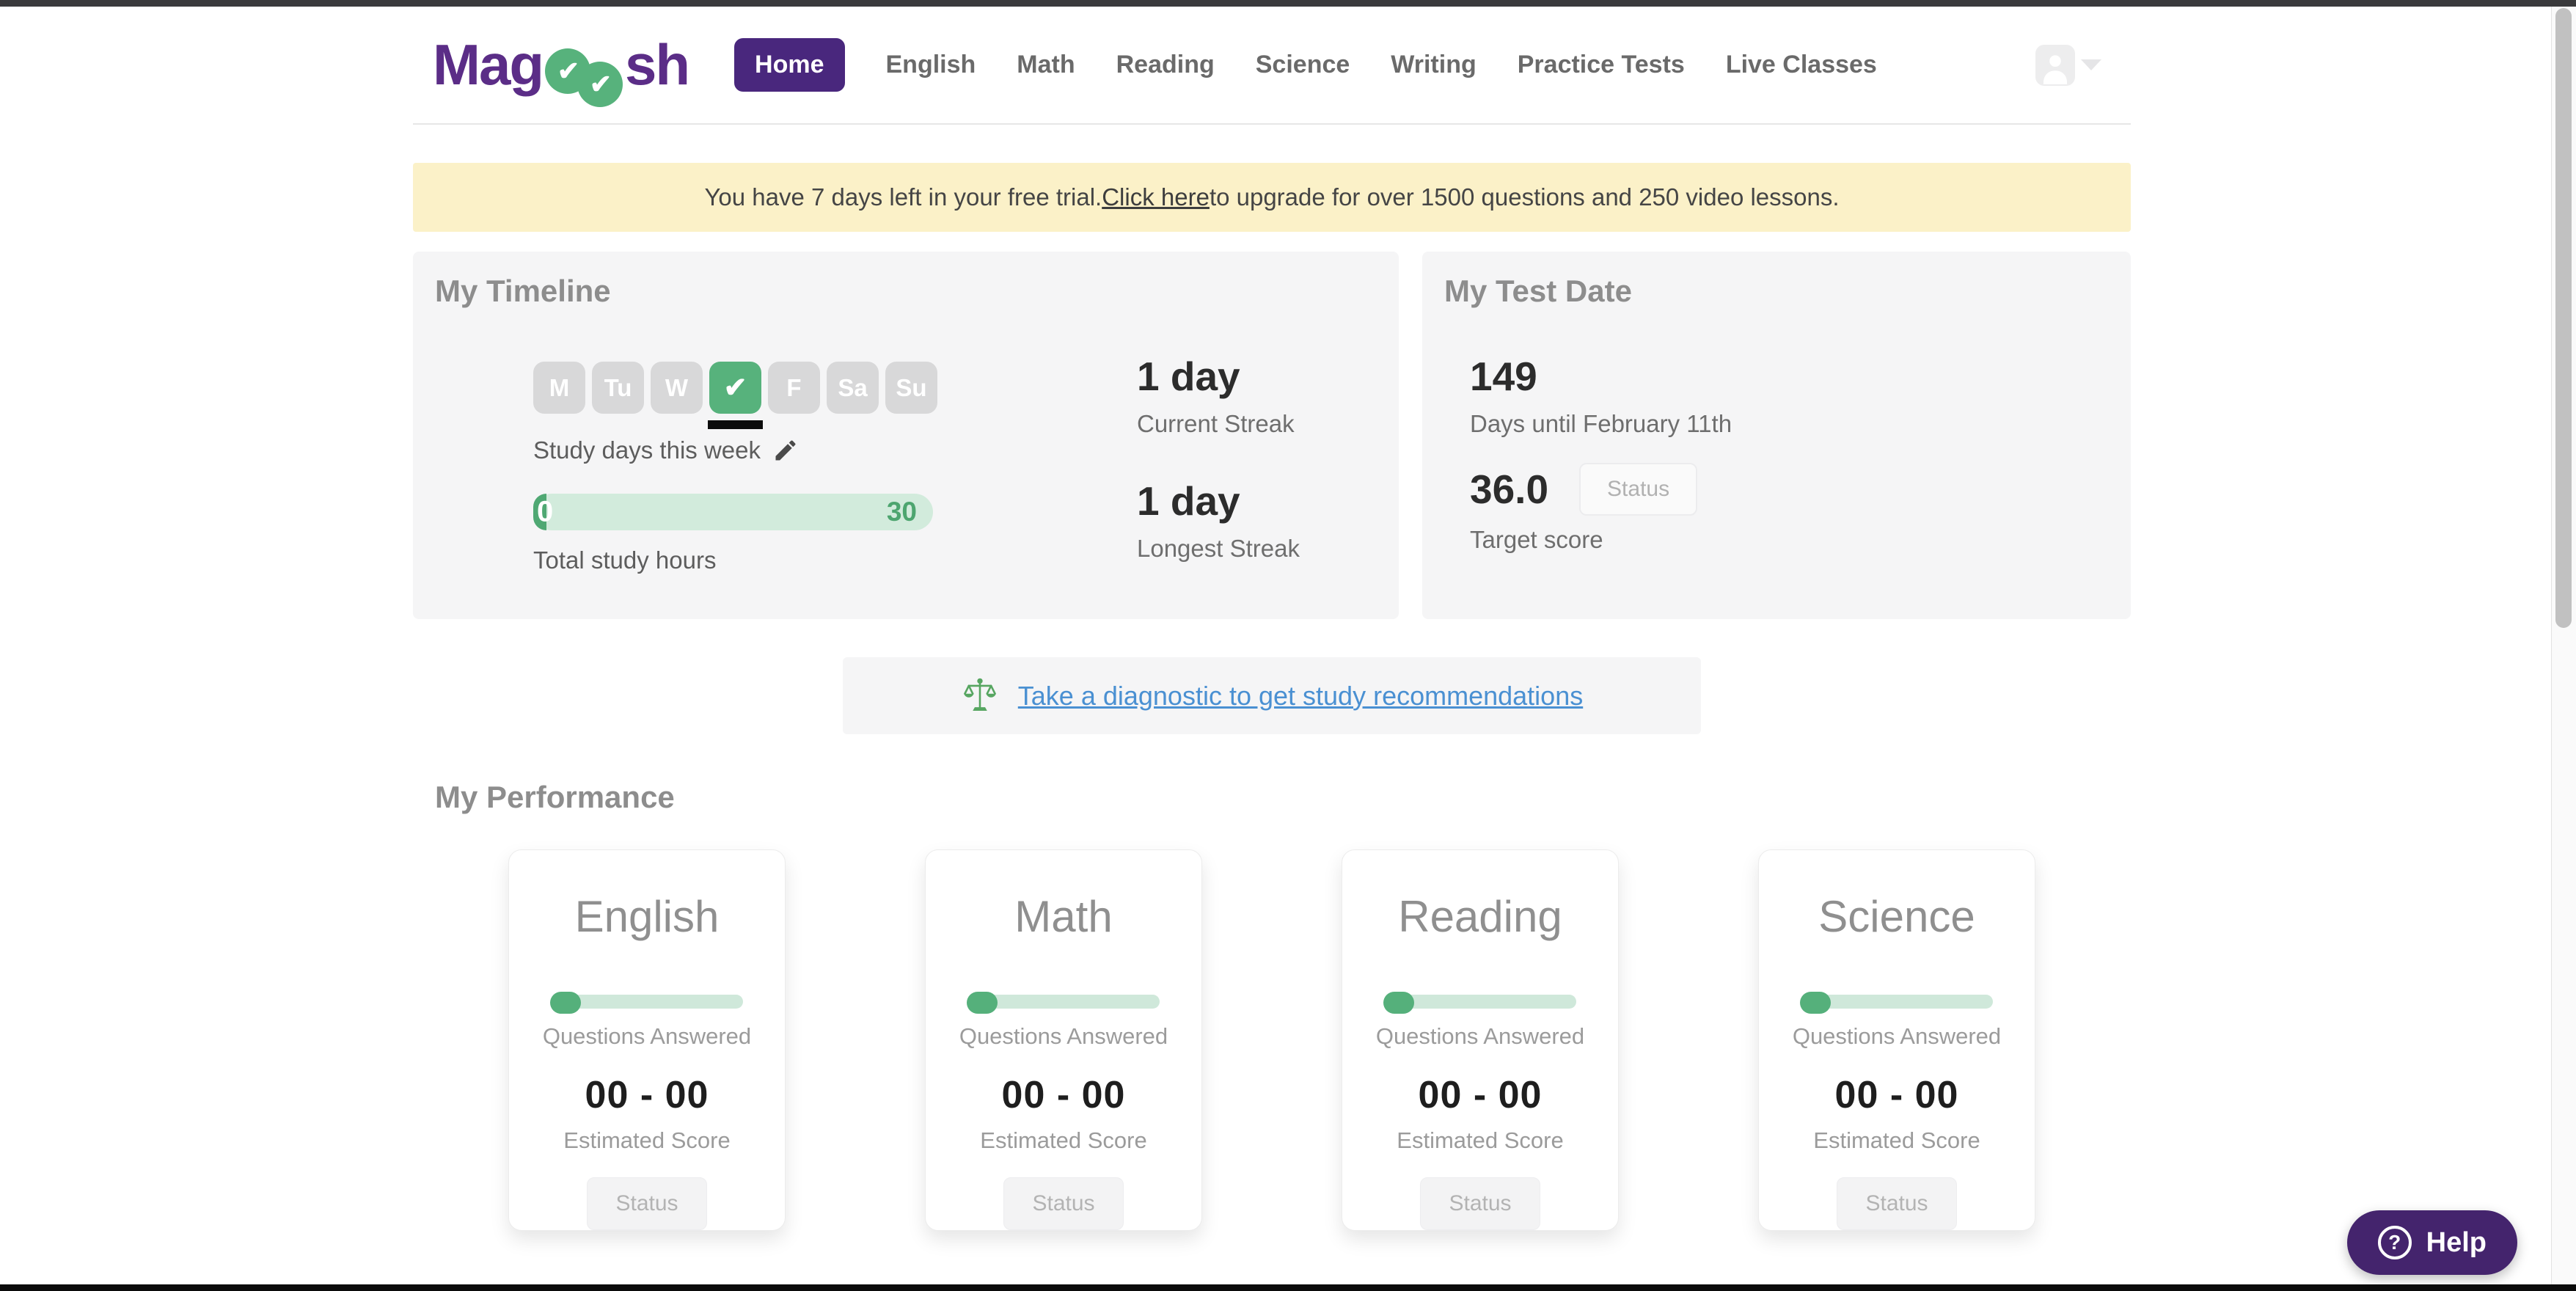  I want to click on window-top-edge, so click(1288, 3).